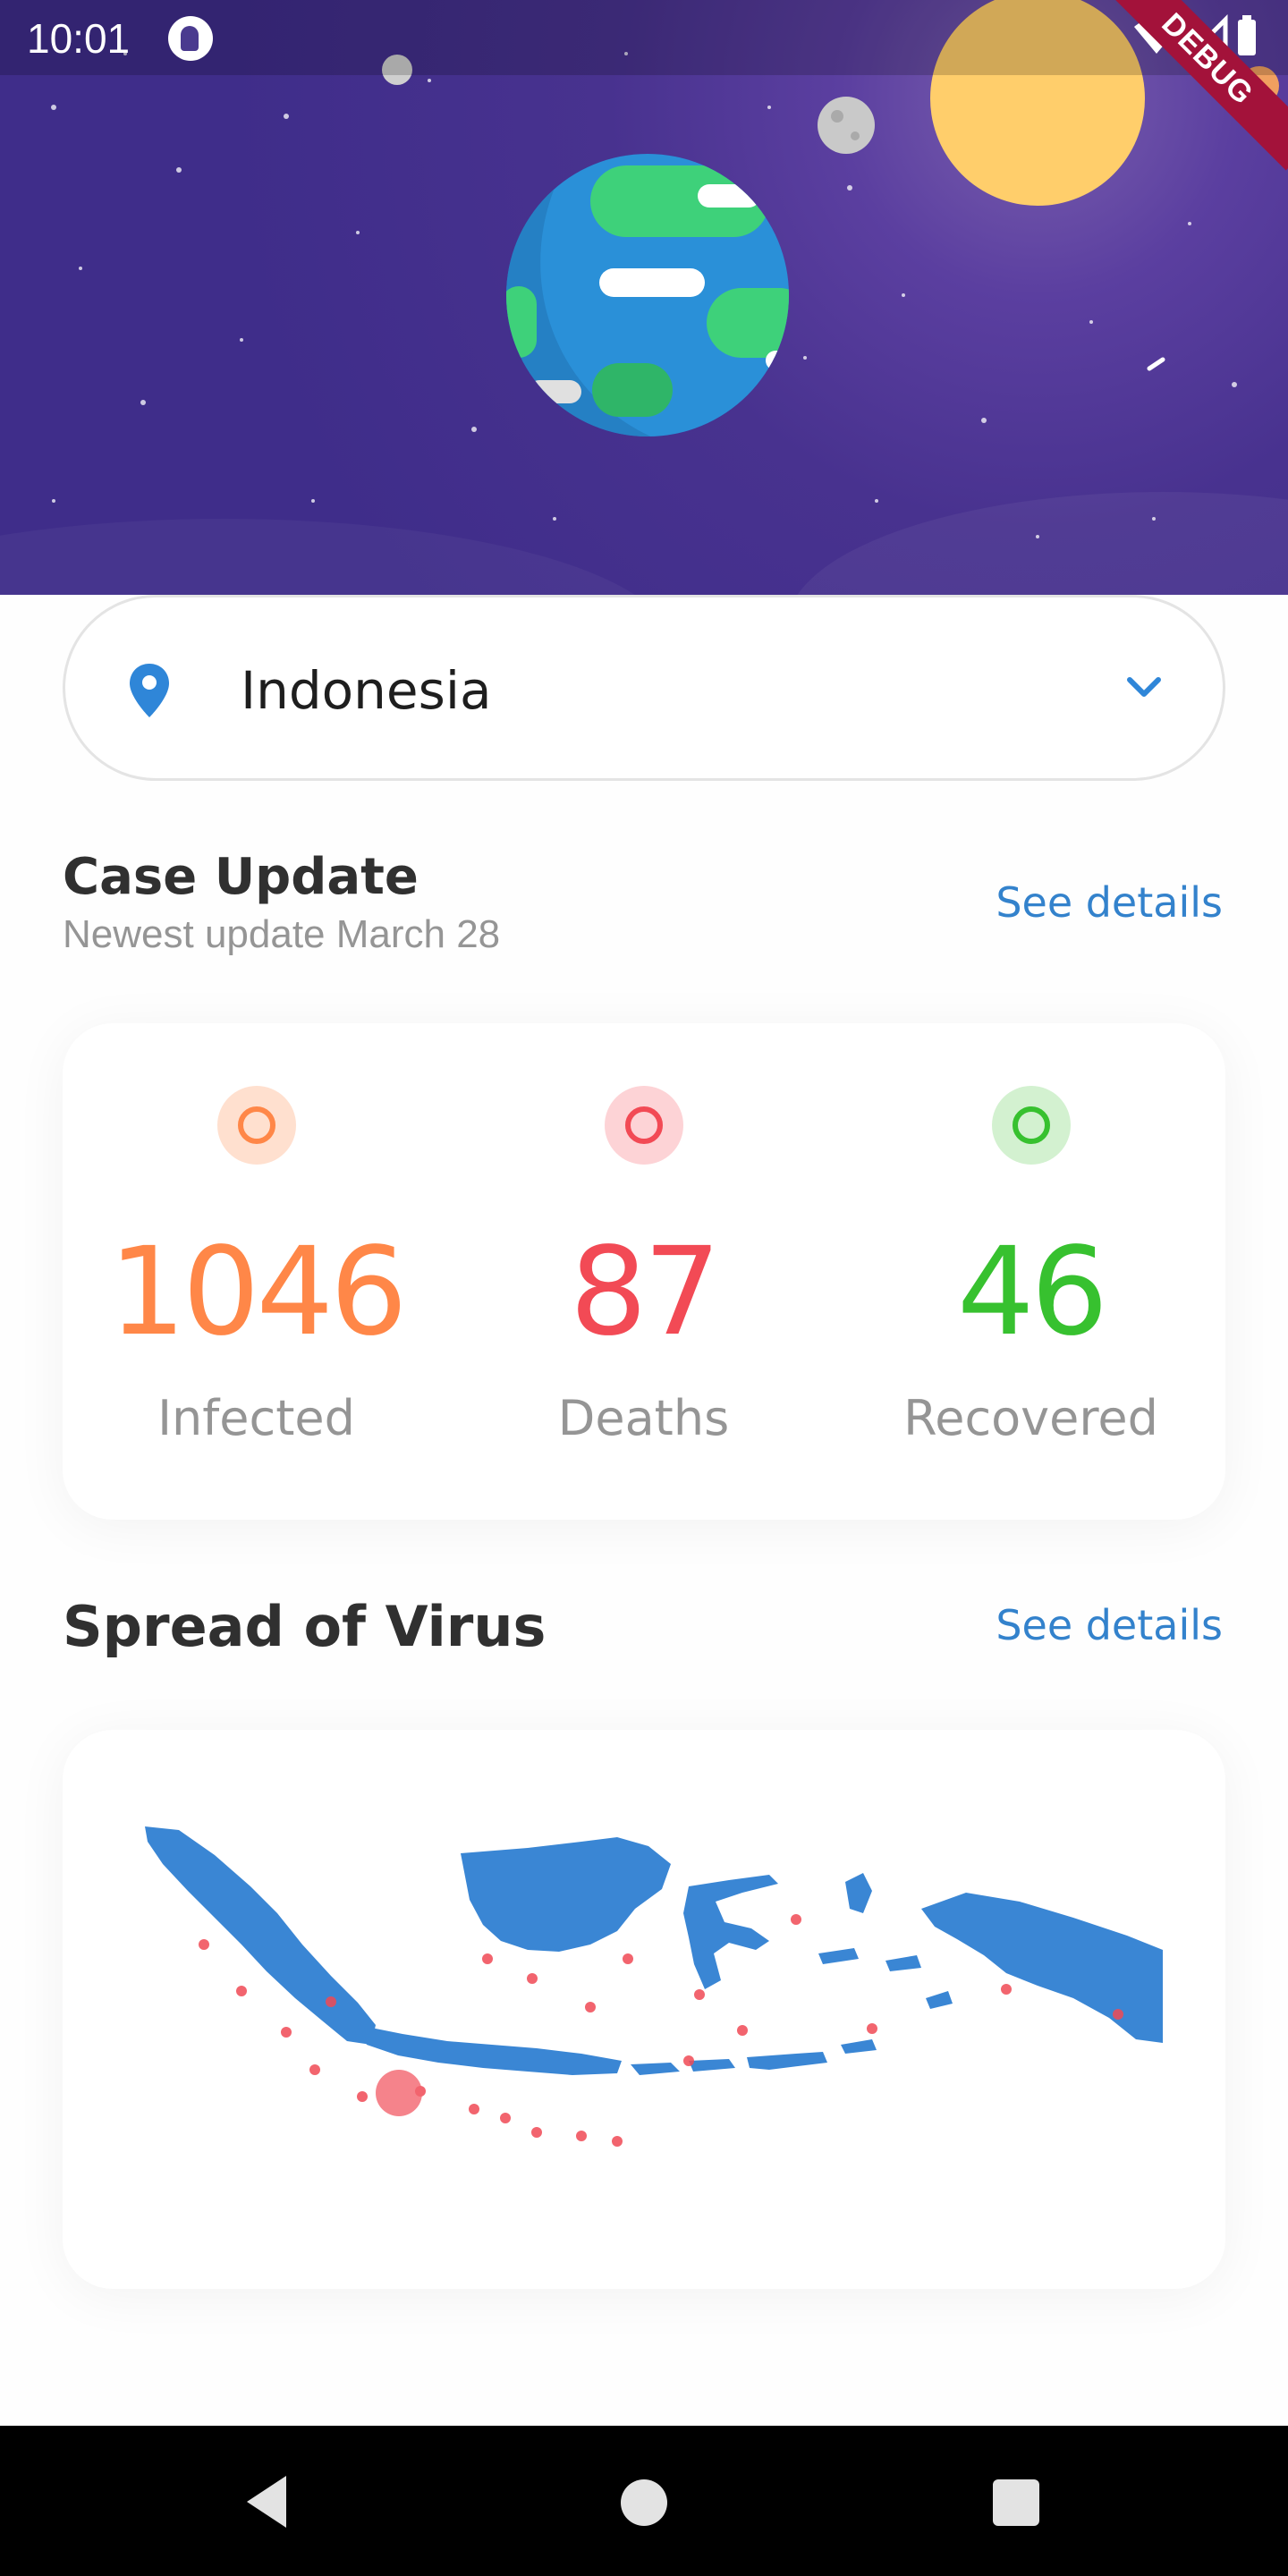  I want to click on location-pin-icon, so click(149, 690).